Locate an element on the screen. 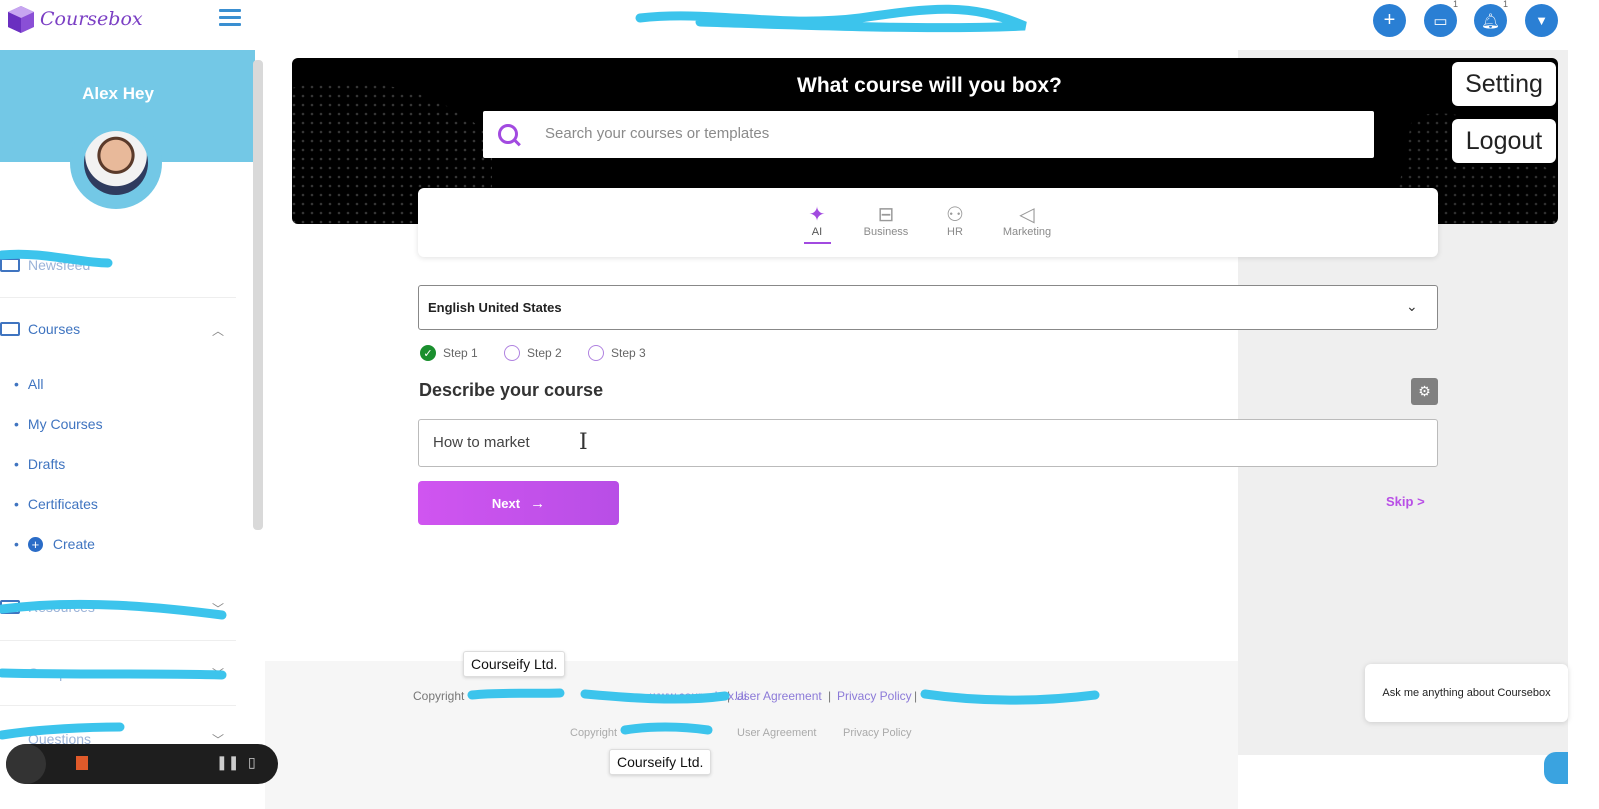  search-icon is located at coordinates (508, 134).